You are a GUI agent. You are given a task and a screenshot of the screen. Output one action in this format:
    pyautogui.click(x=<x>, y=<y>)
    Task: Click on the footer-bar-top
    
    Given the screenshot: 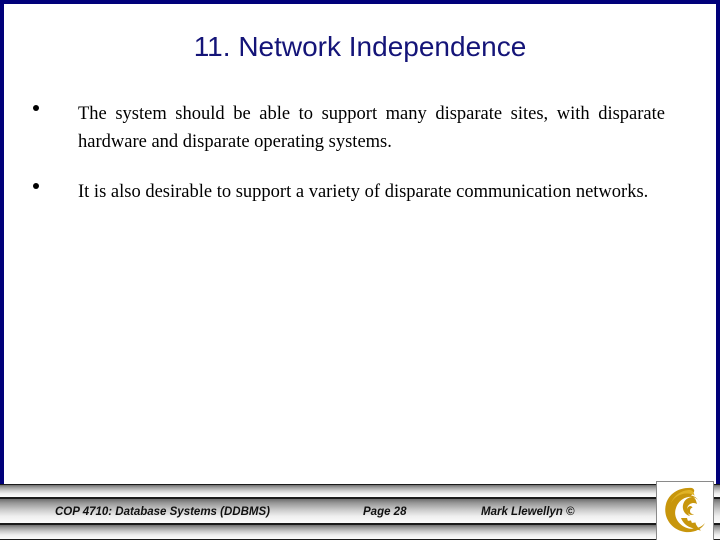 What is the action you would take?
    pyautogui.click(x=360, y=491)
    